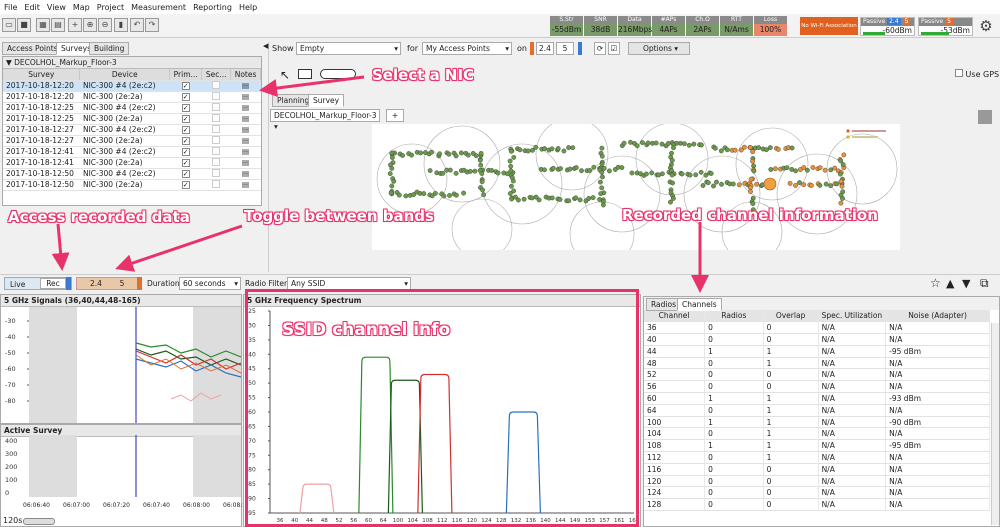  Describe the element at coordinates (266, 157) in the screenshot. I see `panel-splitter: ◀` at that location.